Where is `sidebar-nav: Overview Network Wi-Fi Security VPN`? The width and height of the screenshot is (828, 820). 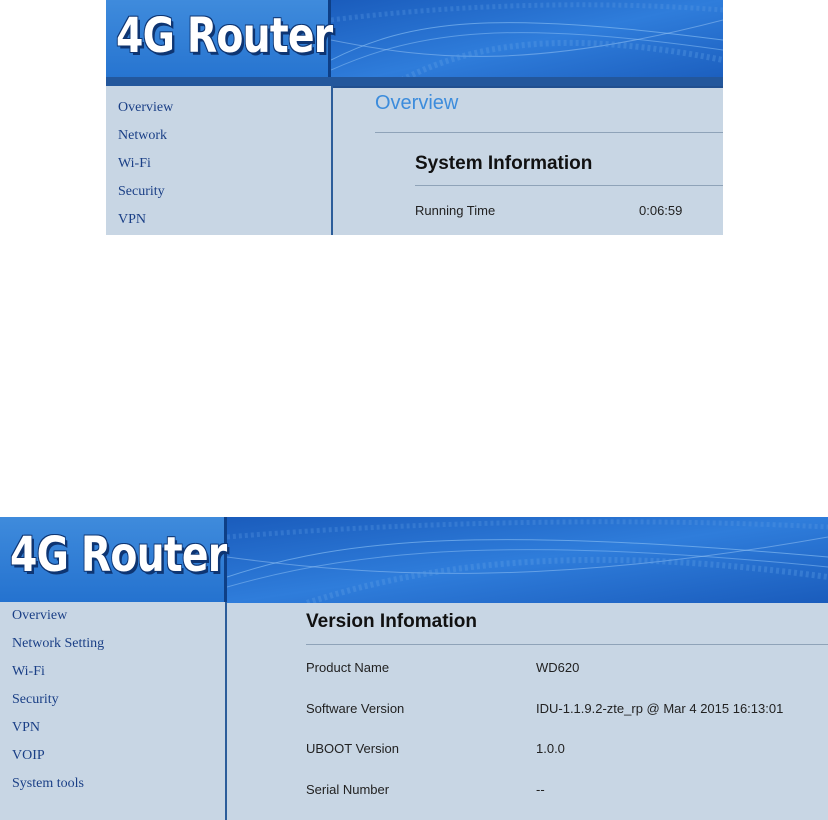
sidebar-nav: Overview Network Wi-Fi Security VPN is located at coordinates (219, 160).